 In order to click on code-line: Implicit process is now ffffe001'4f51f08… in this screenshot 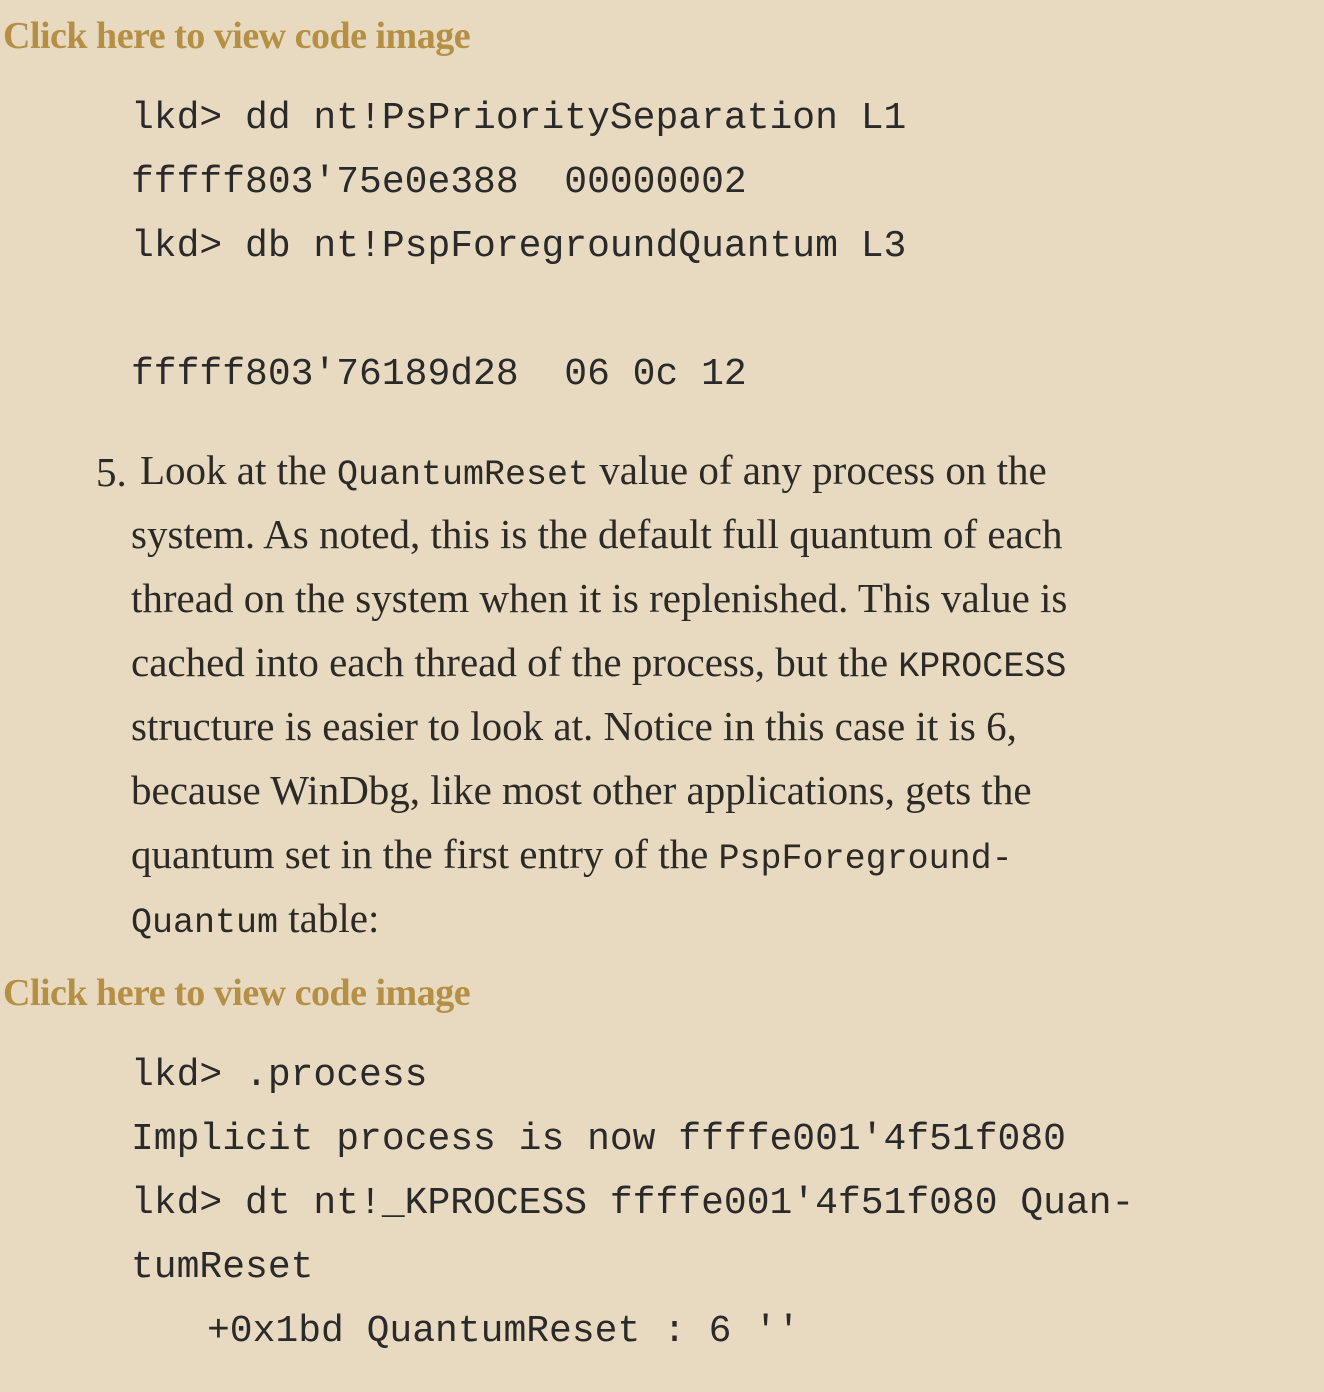, I will do `click(598, 1139)`.